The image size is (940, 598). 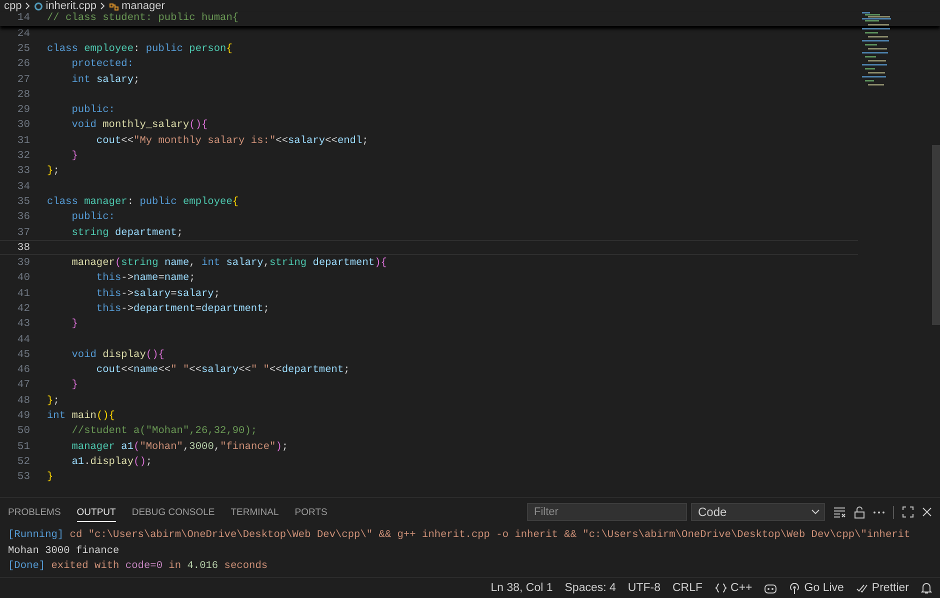 I want to click on code-line: protected:, so click(x=102, y=64).